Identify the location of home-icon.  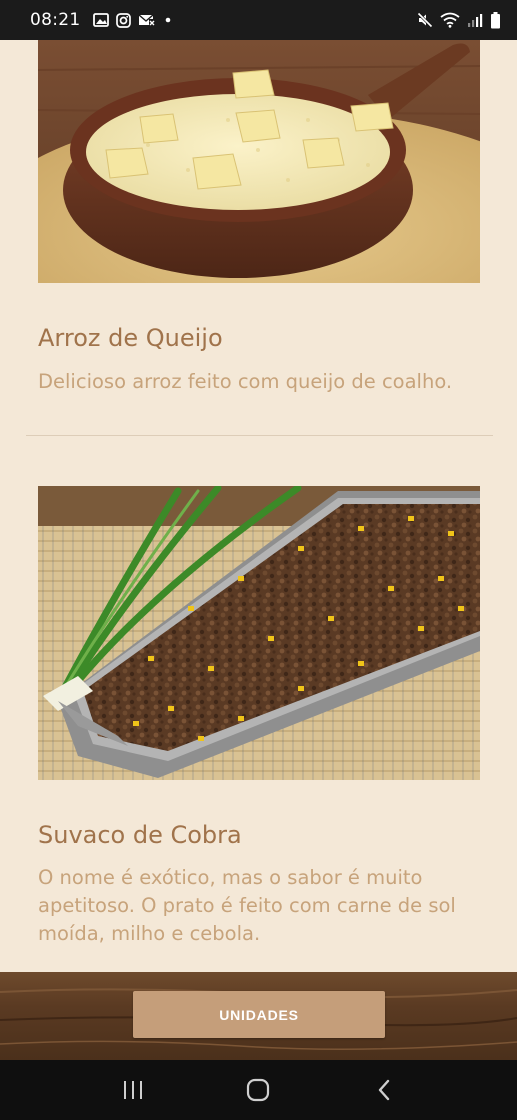
(258, 1090).